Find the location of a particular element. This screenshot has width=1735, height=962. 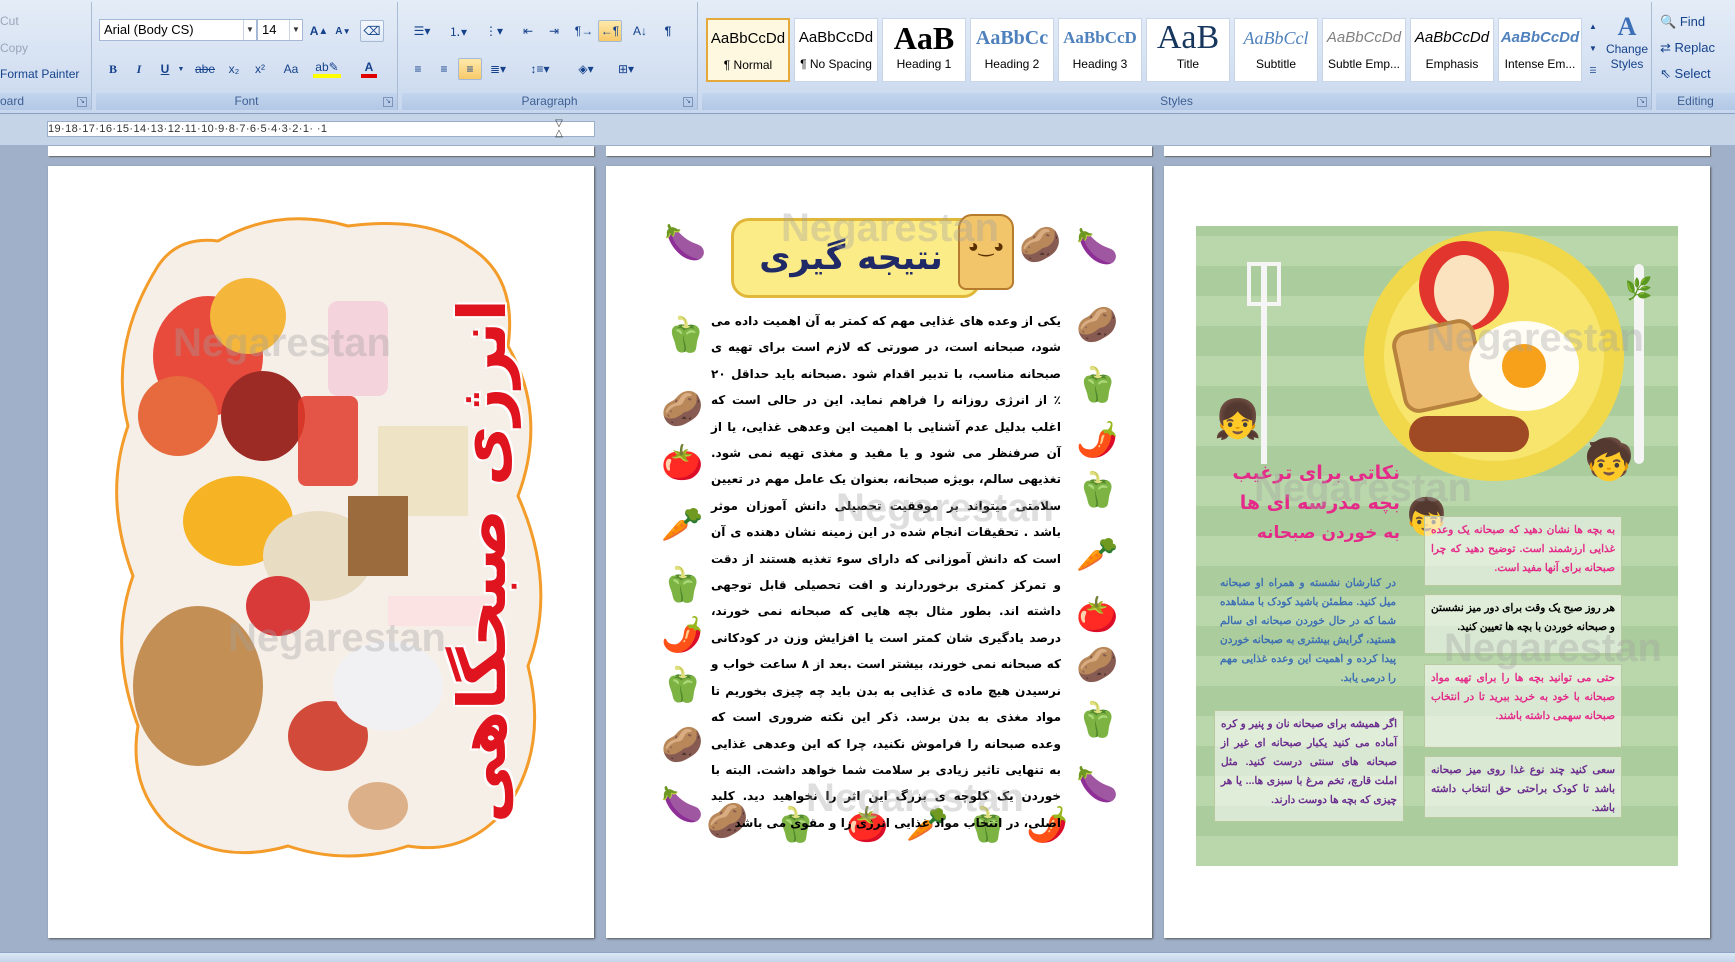

indent-marker-icon: ▽ △ is located at coordinates (559, 129).